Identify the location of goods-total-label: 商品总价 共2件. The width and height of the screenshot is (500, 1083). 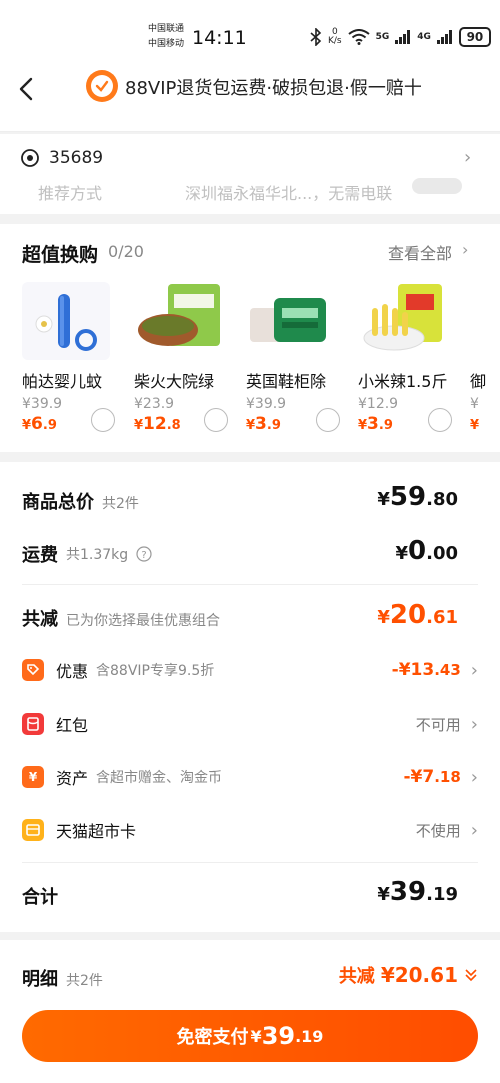
(80, 502).